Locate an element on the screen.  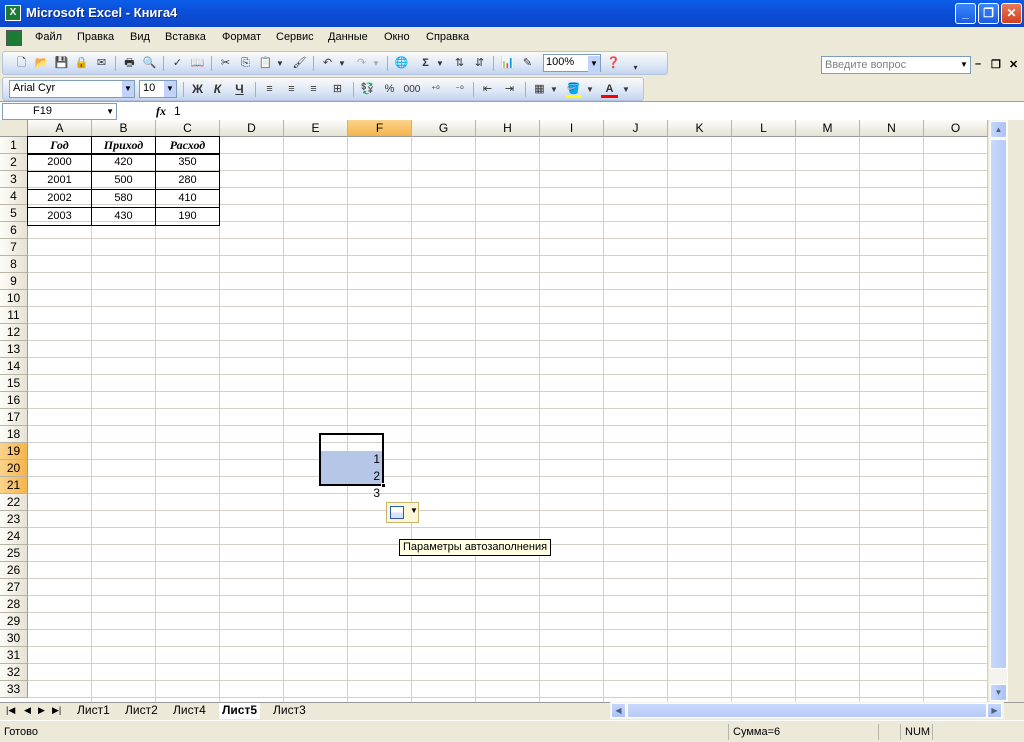
menu-tools: Сервис is located at coordinates (295, 37).